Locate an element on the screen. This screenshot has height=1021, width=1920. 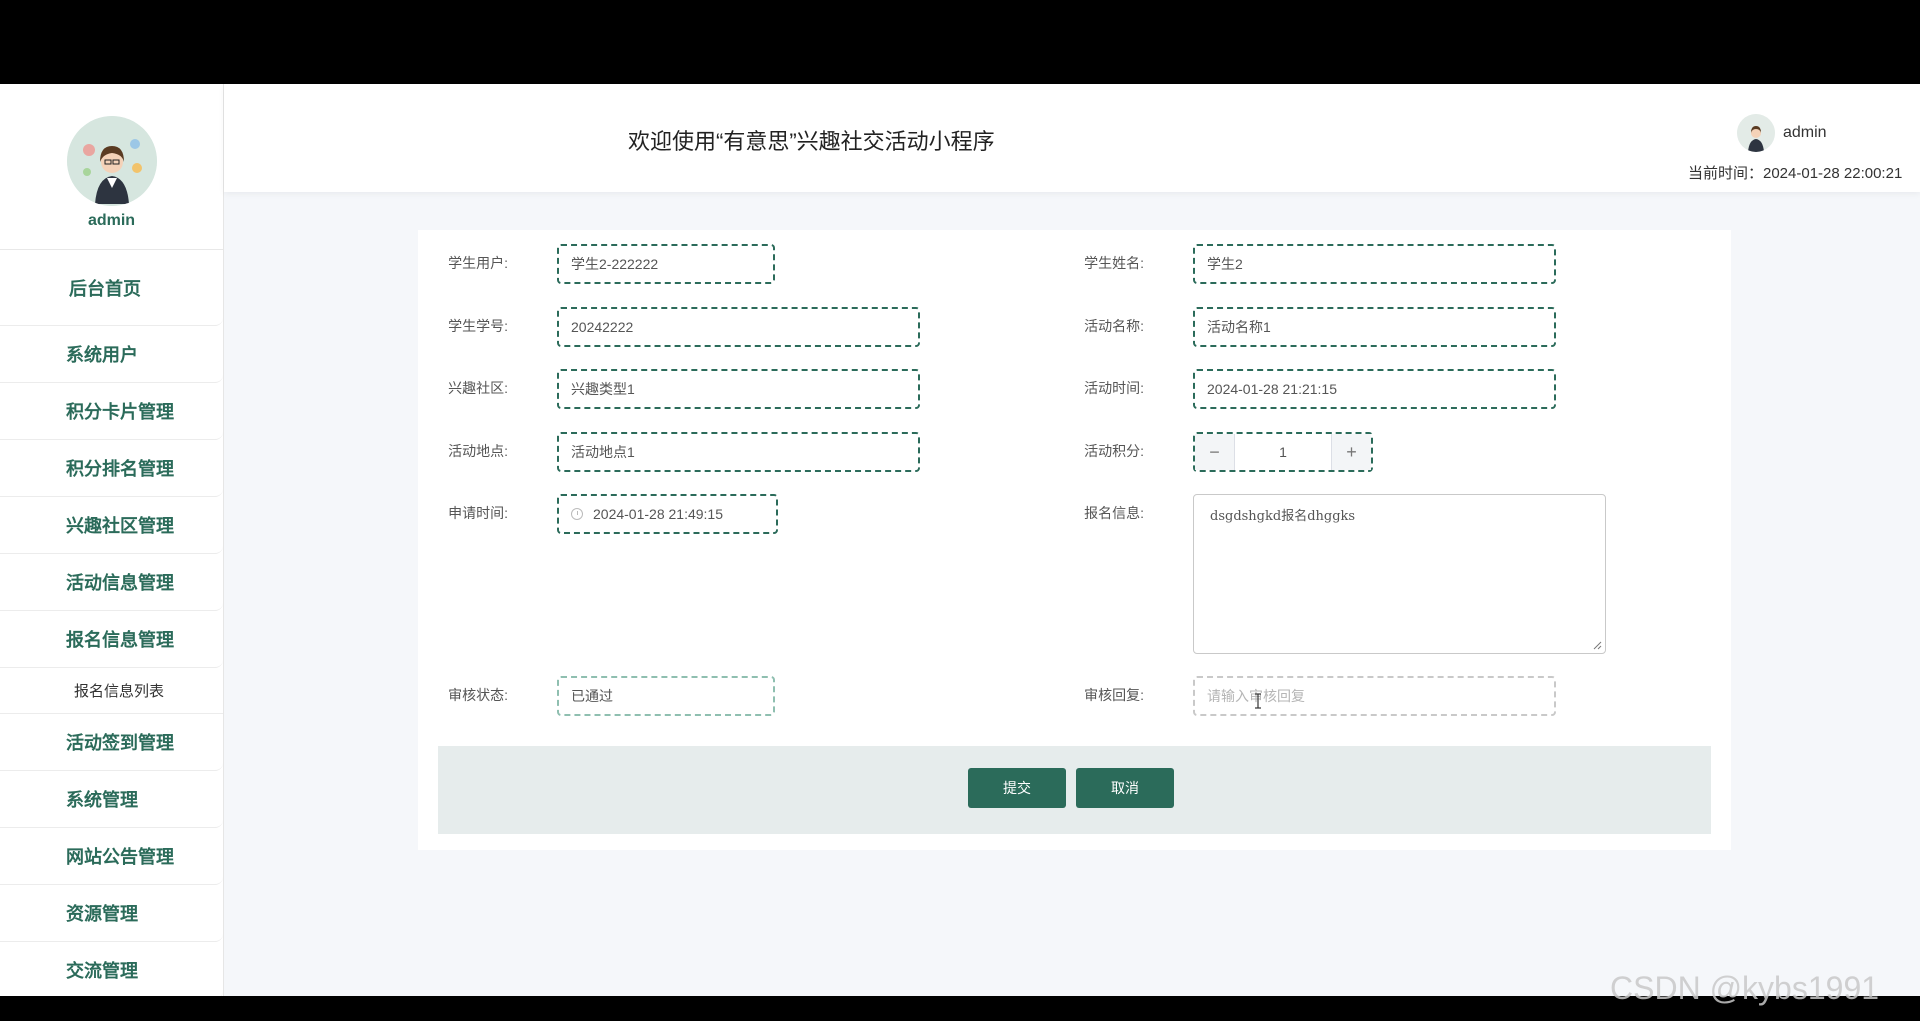
screen-top-bar is located at coordinates (960, 42).